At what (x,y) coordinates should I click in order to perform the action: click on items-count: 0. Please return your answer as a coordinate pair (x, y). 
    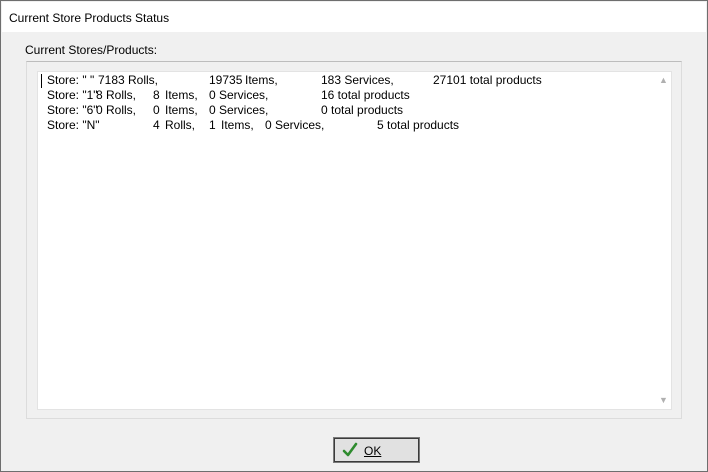
    Looking at the image, I should click on (156, 110).